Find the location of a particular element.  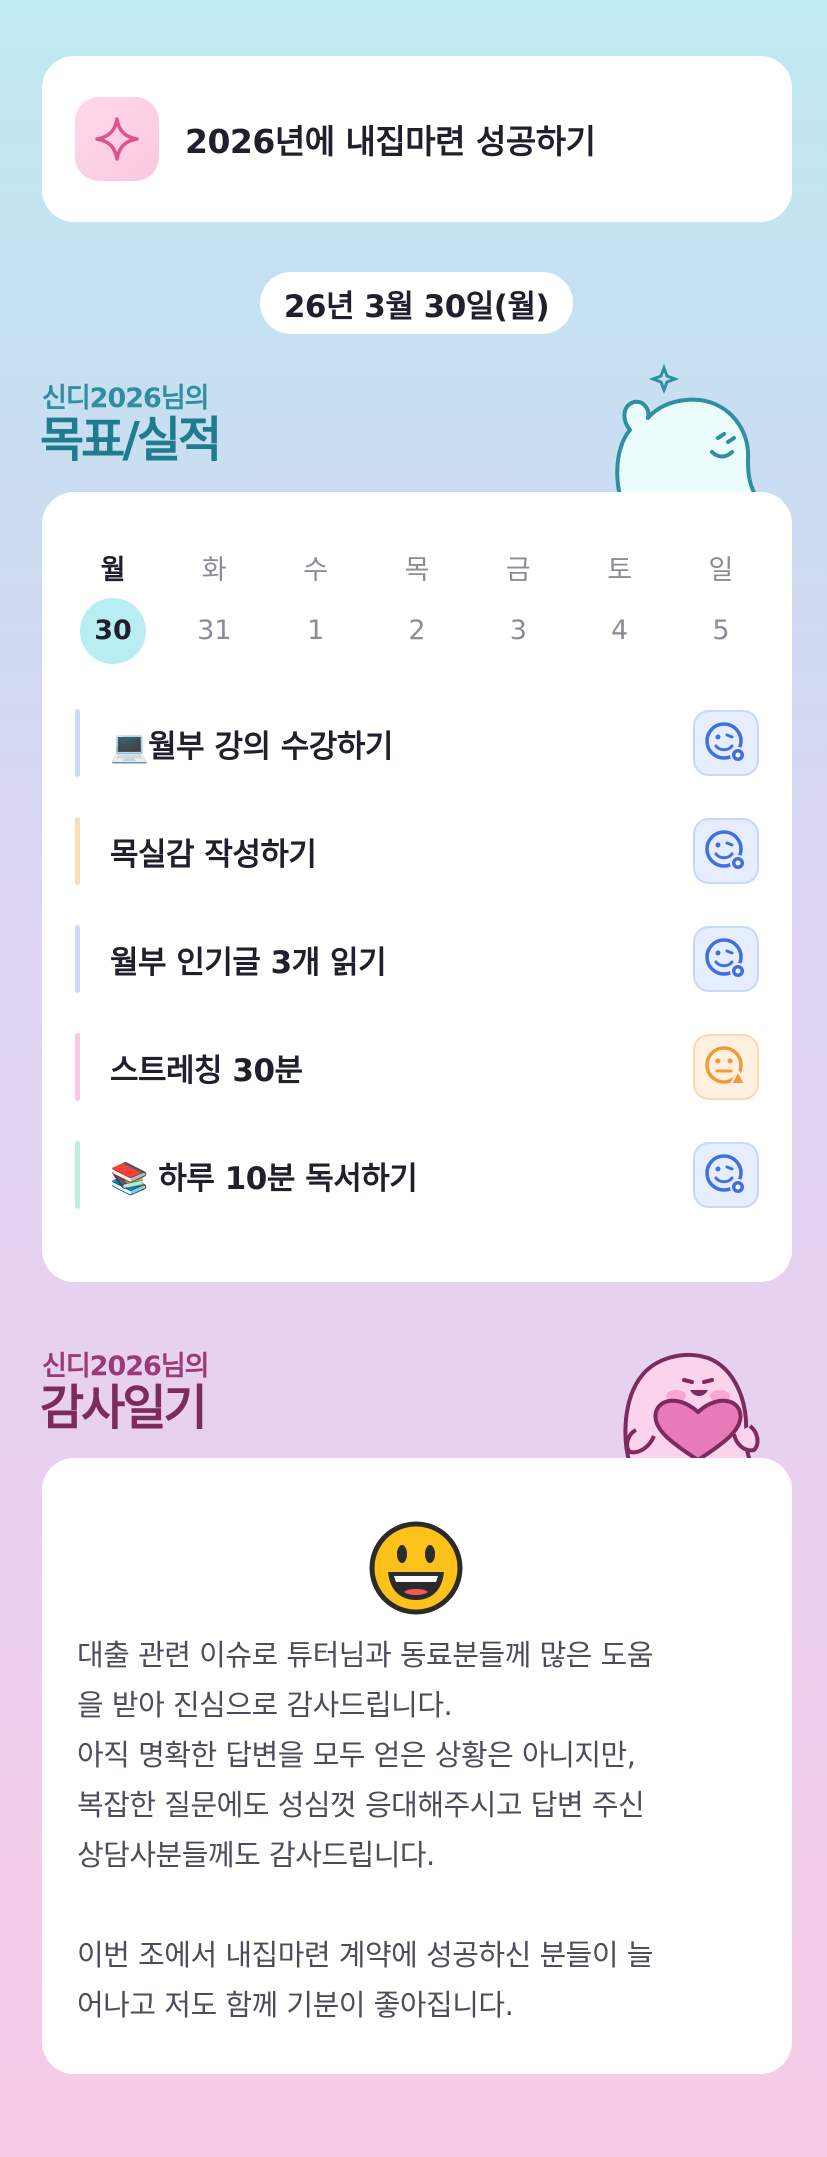

weekday-label: 월 is located at coordinates (113, 570).